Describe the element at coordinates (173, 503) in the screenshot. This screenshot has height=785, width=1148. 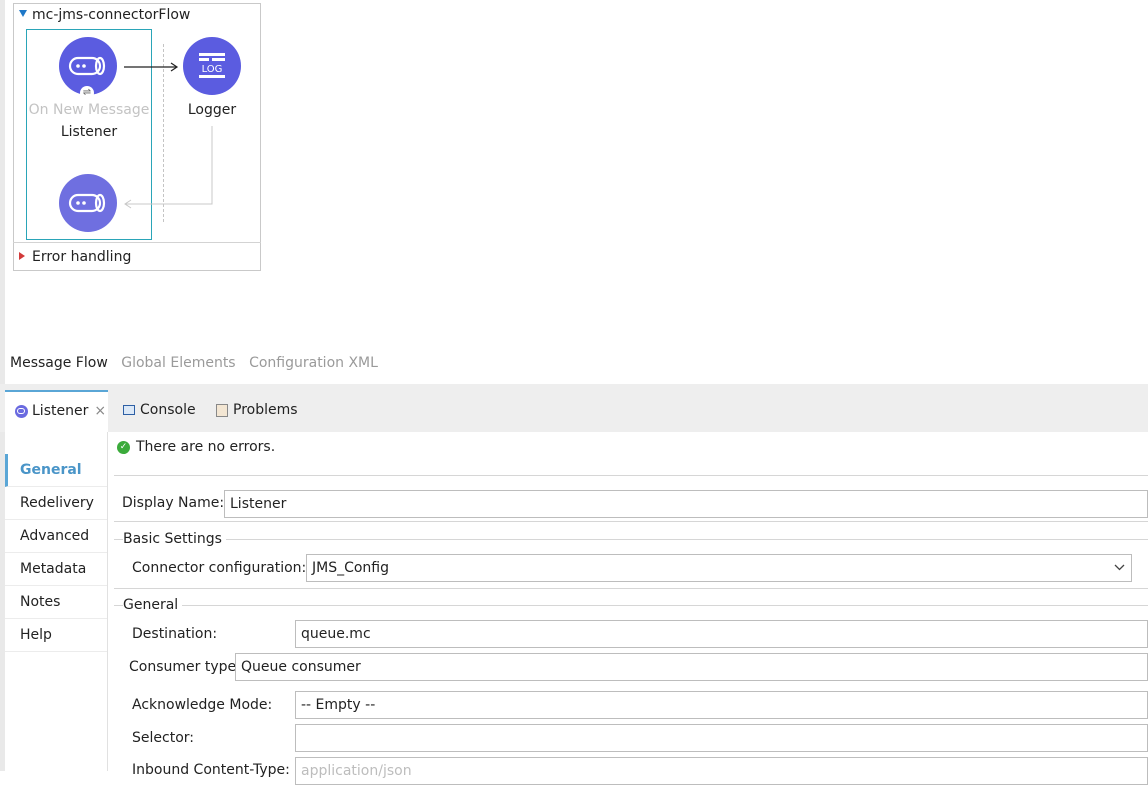
I see `display-name-label: Display Name:` at that location.